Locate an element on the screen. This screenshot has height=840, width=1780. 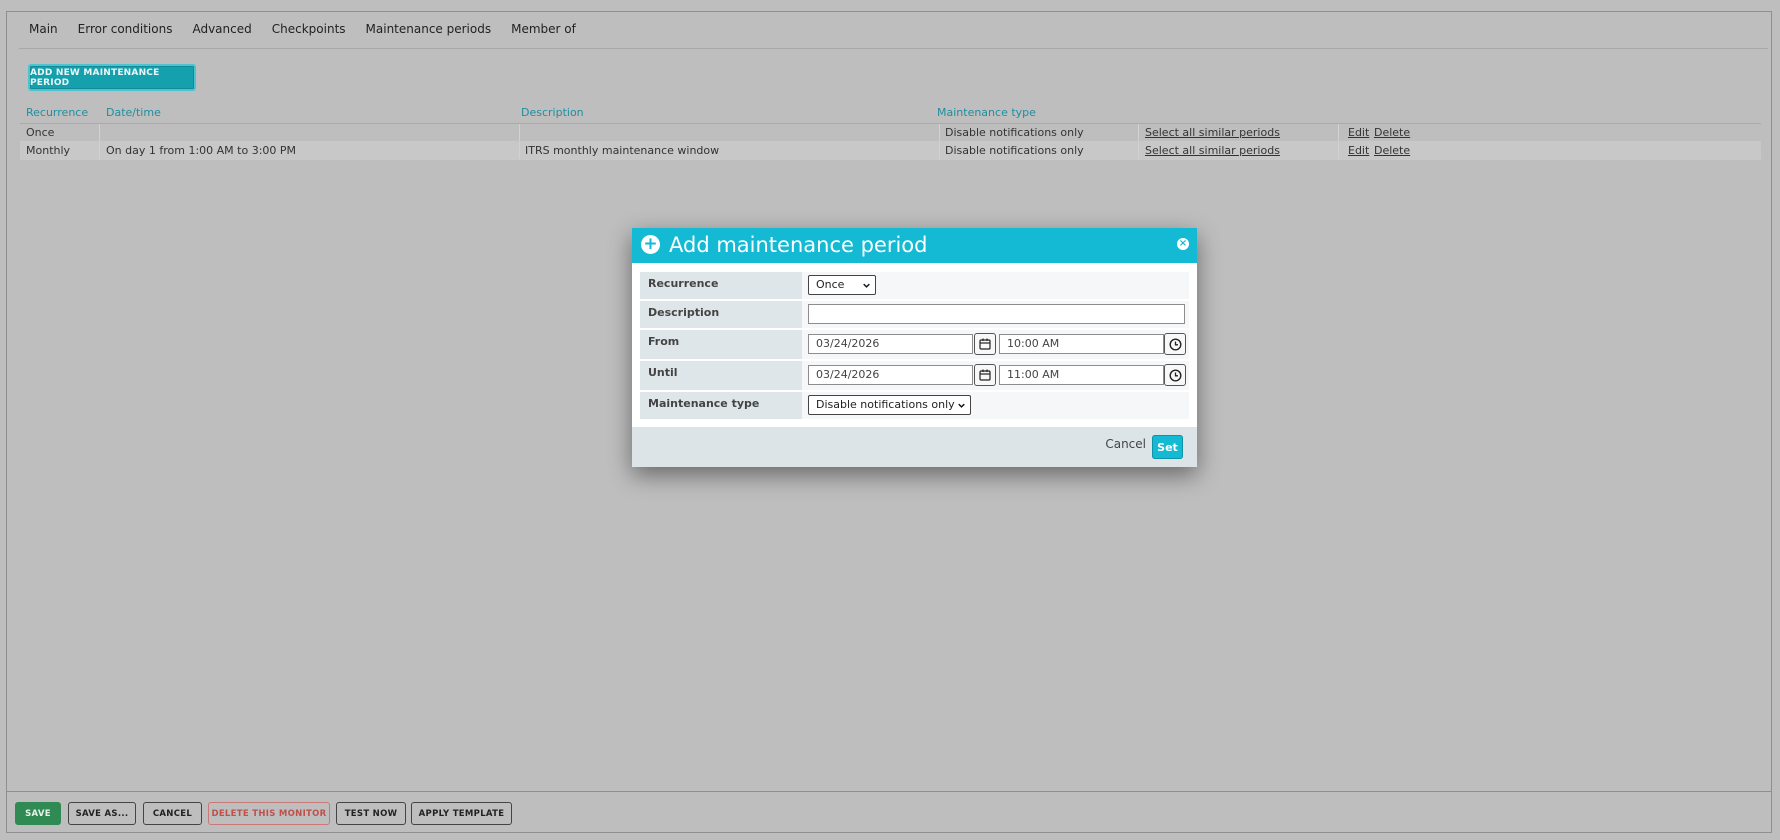
column-header-datetime: Date/time is located at coordinates (133, 112).